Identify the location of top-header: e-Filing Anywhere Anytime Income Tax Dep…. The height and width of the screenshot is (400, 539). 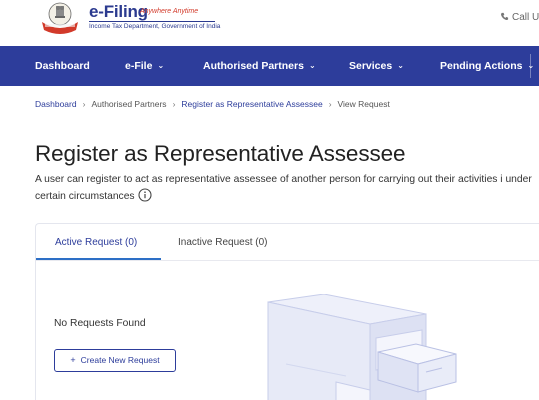
(269, 23).